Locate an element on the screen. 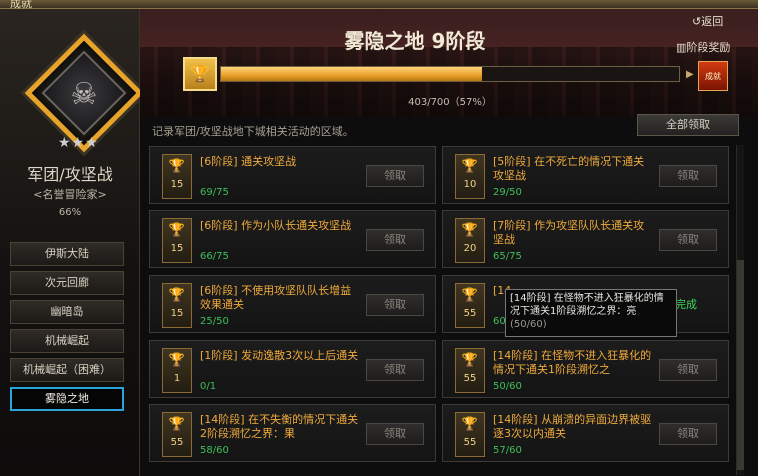 Image resolution: width=758 pixels, height=476 pixels. achievement-card: 🏆 15 [6阶段] 不使用攻坚队队长增益效果通关 25/50 领取 is located at coordinates (292, 304).